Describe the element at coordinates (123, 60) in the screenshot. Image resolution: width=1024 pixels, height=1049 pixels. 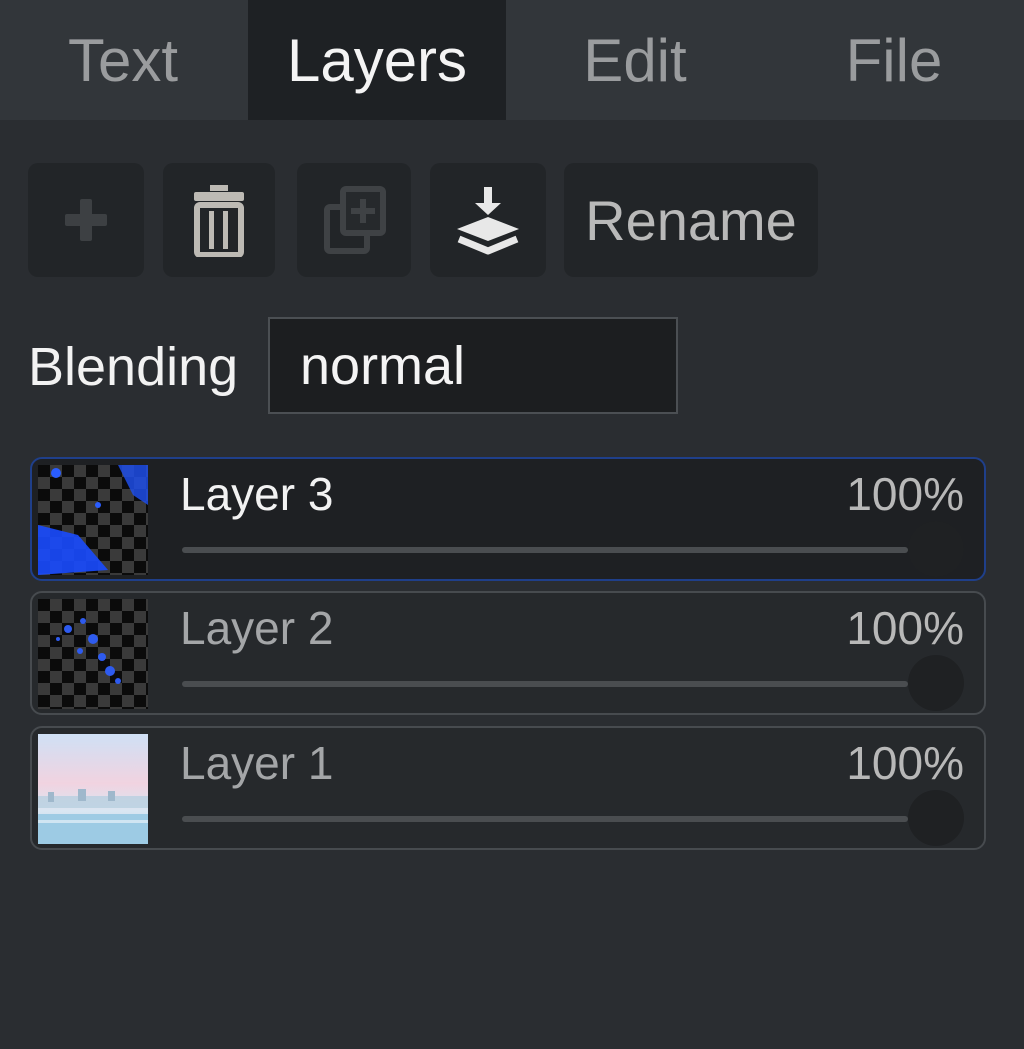
I see `tab-text: Text` at that location.